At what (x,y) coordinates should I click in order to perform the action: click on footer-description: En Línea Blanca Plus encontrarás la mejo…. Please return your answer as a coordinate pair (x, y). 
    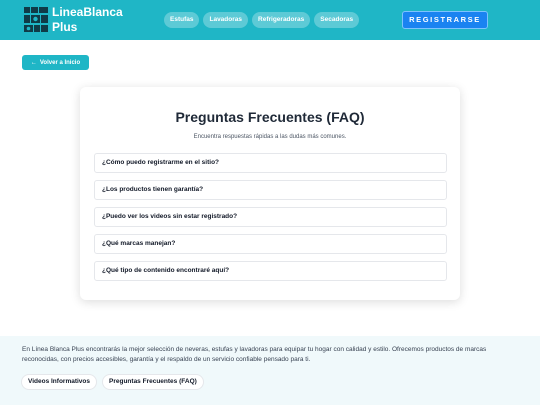
    Looking at the image, I should click on (254, 354).